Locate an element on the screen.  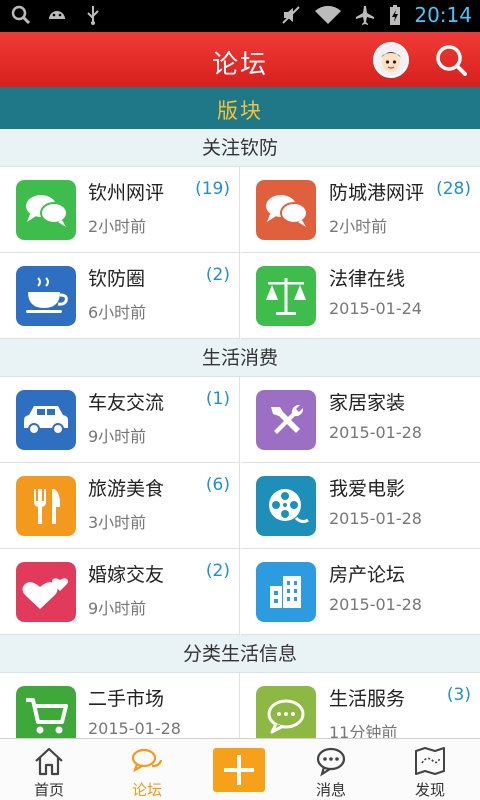
board-name: 我爱电影 is located at coordinates (367, 489).